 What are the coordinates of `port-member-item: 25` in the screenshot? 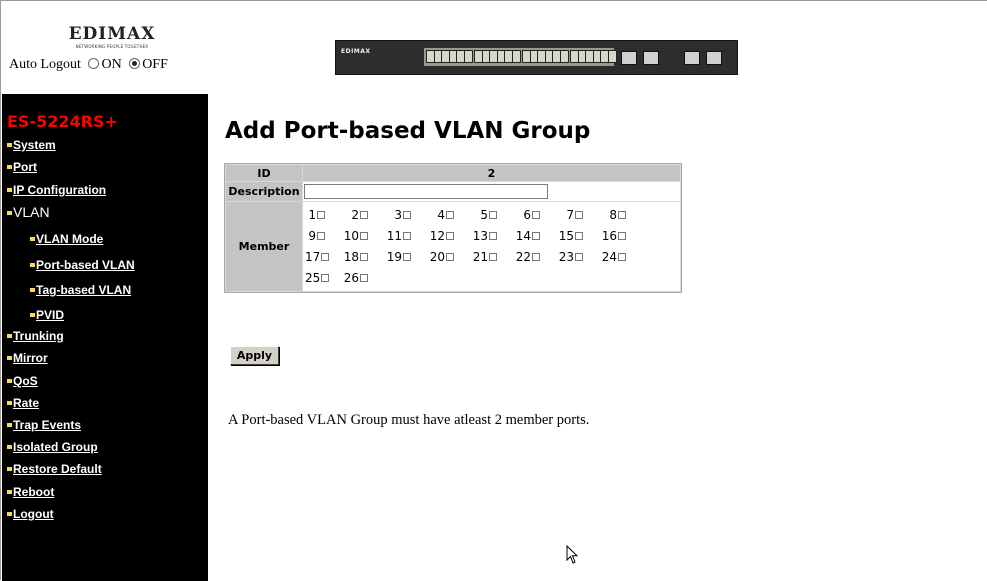 It's located at (317, 278).